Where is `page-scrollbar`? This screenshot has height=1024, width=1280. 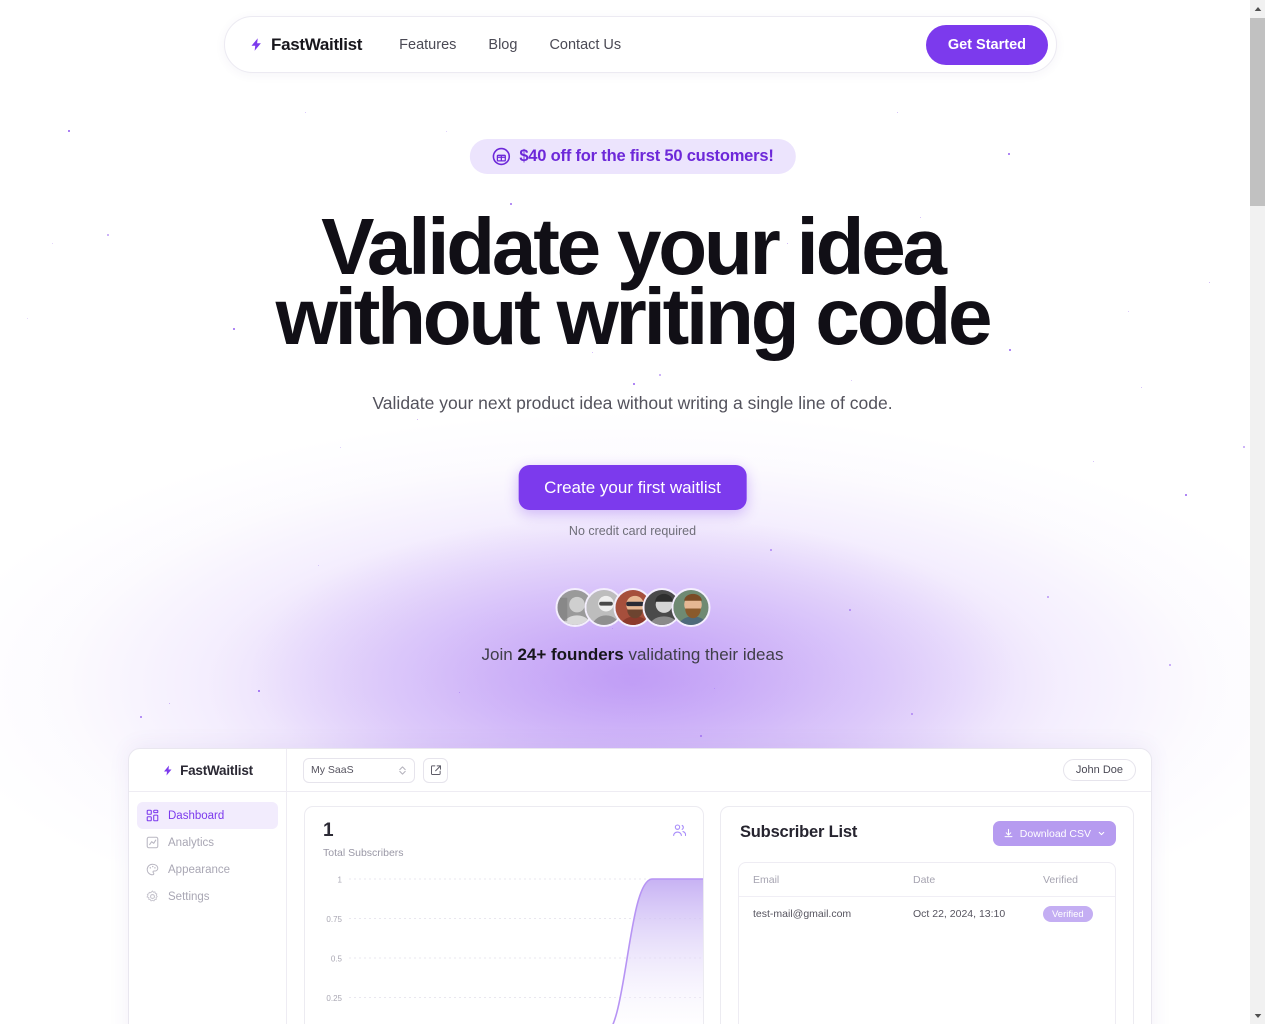
page-scrollbar is located at coordinates (1257, 512).